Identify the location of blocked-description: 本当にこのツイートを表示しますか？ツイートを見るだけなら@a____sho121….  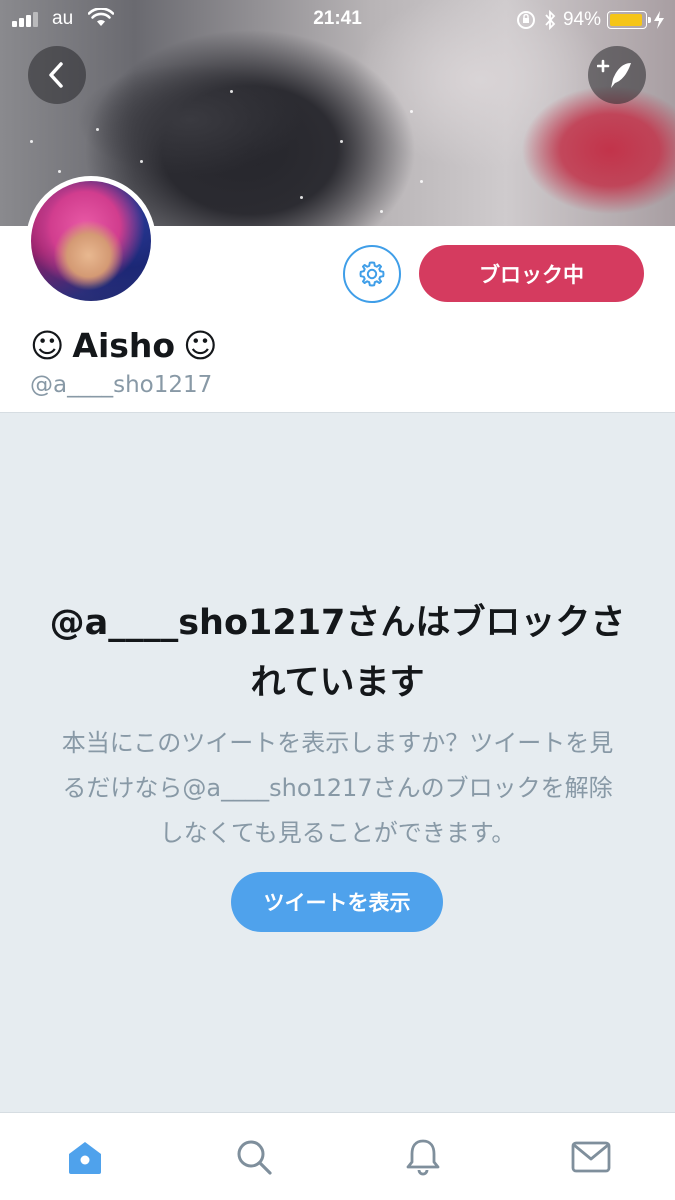
(337, 788).